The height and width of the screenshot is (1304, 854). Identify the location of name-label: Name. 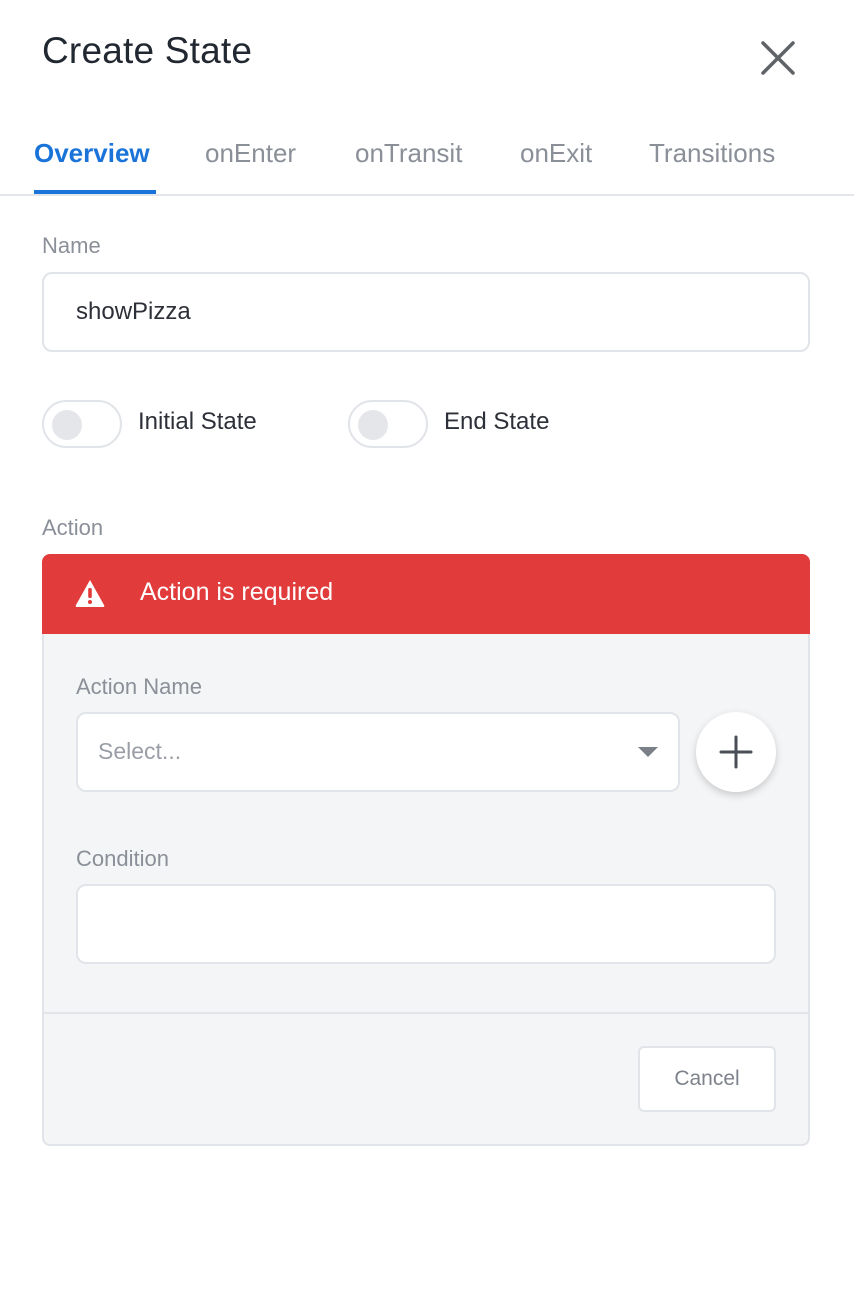
(71, 245).